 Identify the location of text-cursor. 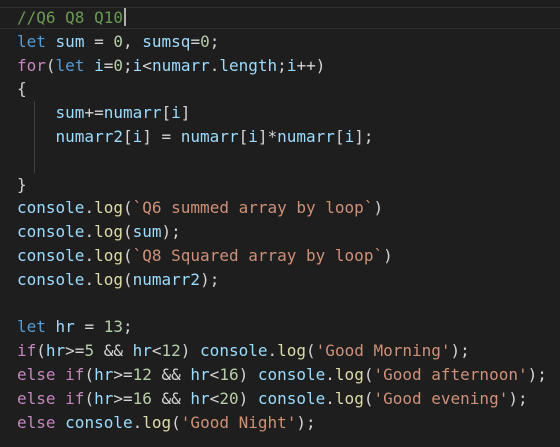
(124, 17).